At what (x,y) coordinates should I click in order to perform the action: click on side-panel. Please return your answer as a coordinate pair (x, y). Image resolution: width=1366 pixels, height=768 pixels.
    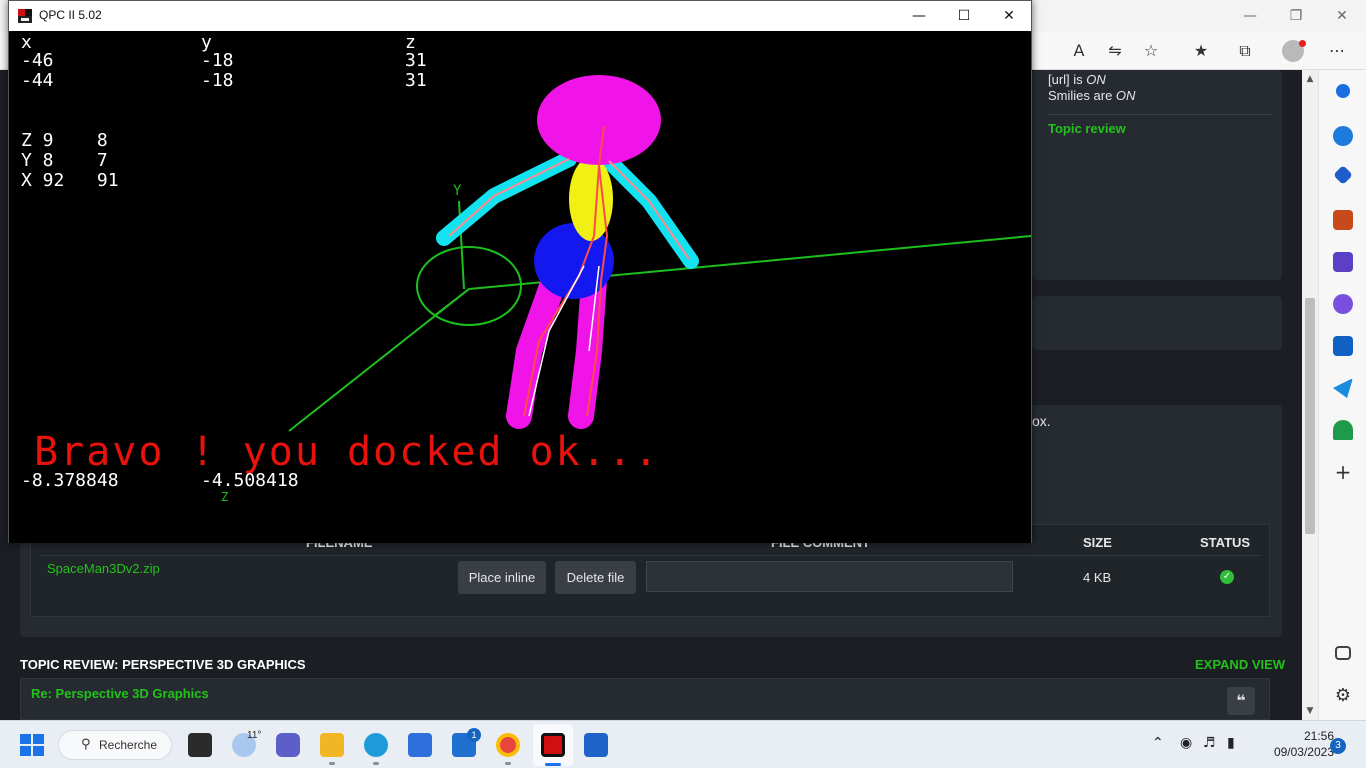
    Looking at the image, I should click on (1157, 323).